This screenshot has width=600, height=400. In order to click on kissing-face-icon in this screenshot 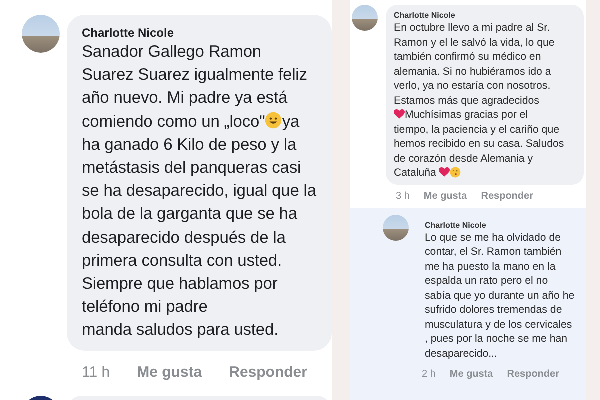, I will do `click(456, 172)`.